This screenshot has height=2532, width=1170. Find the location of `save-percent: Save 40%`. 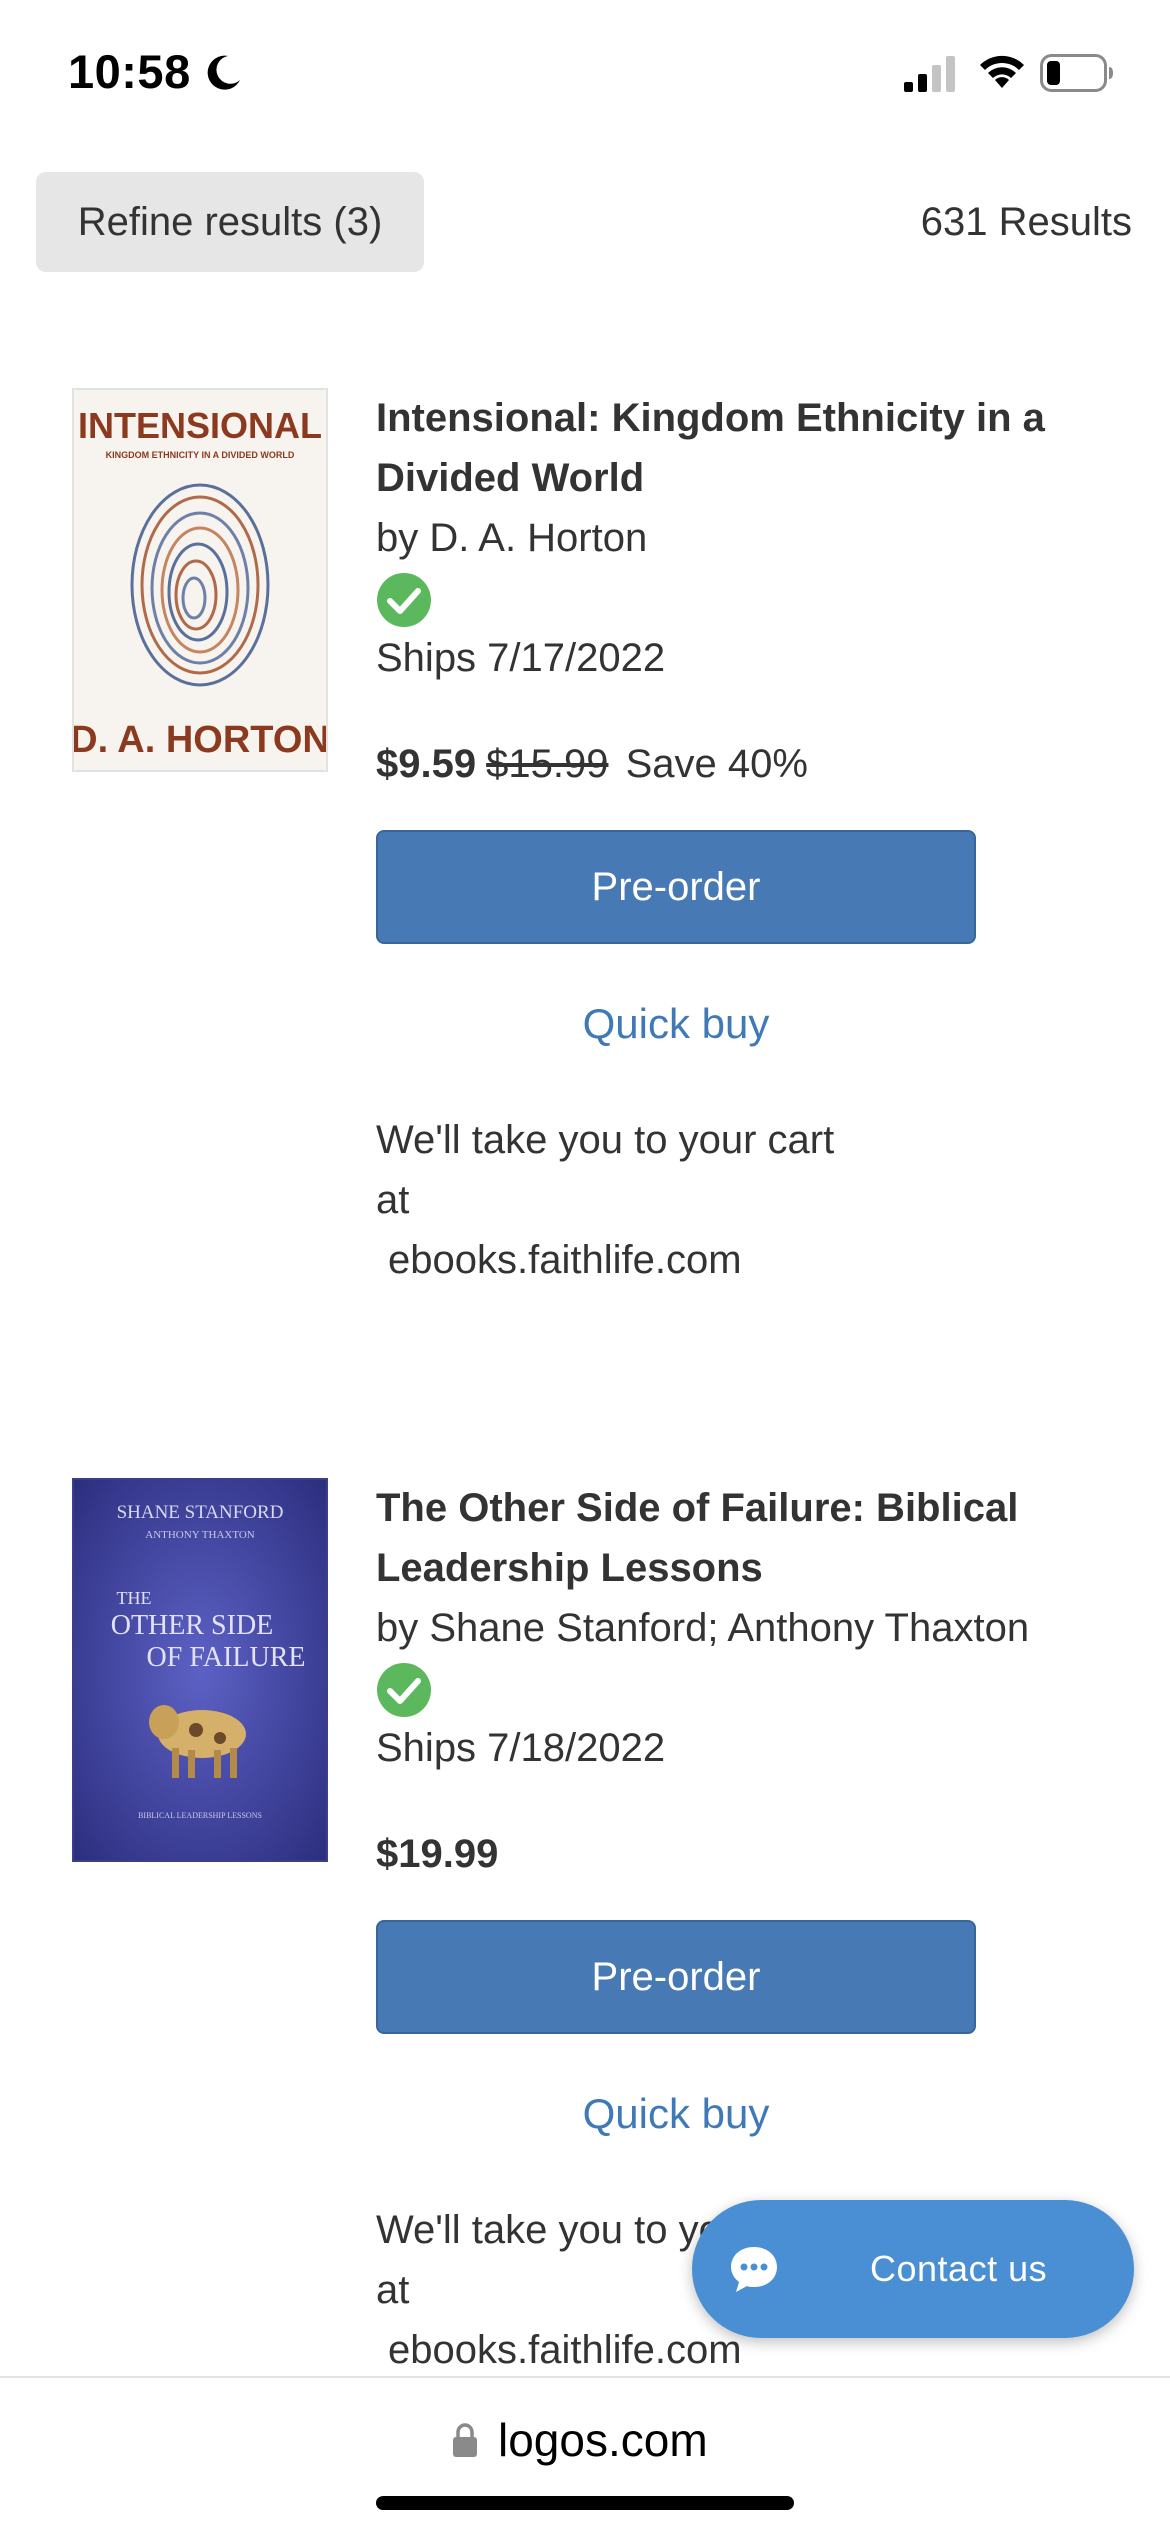

save-percent: Save 40% is located at coordinates (716, 764).